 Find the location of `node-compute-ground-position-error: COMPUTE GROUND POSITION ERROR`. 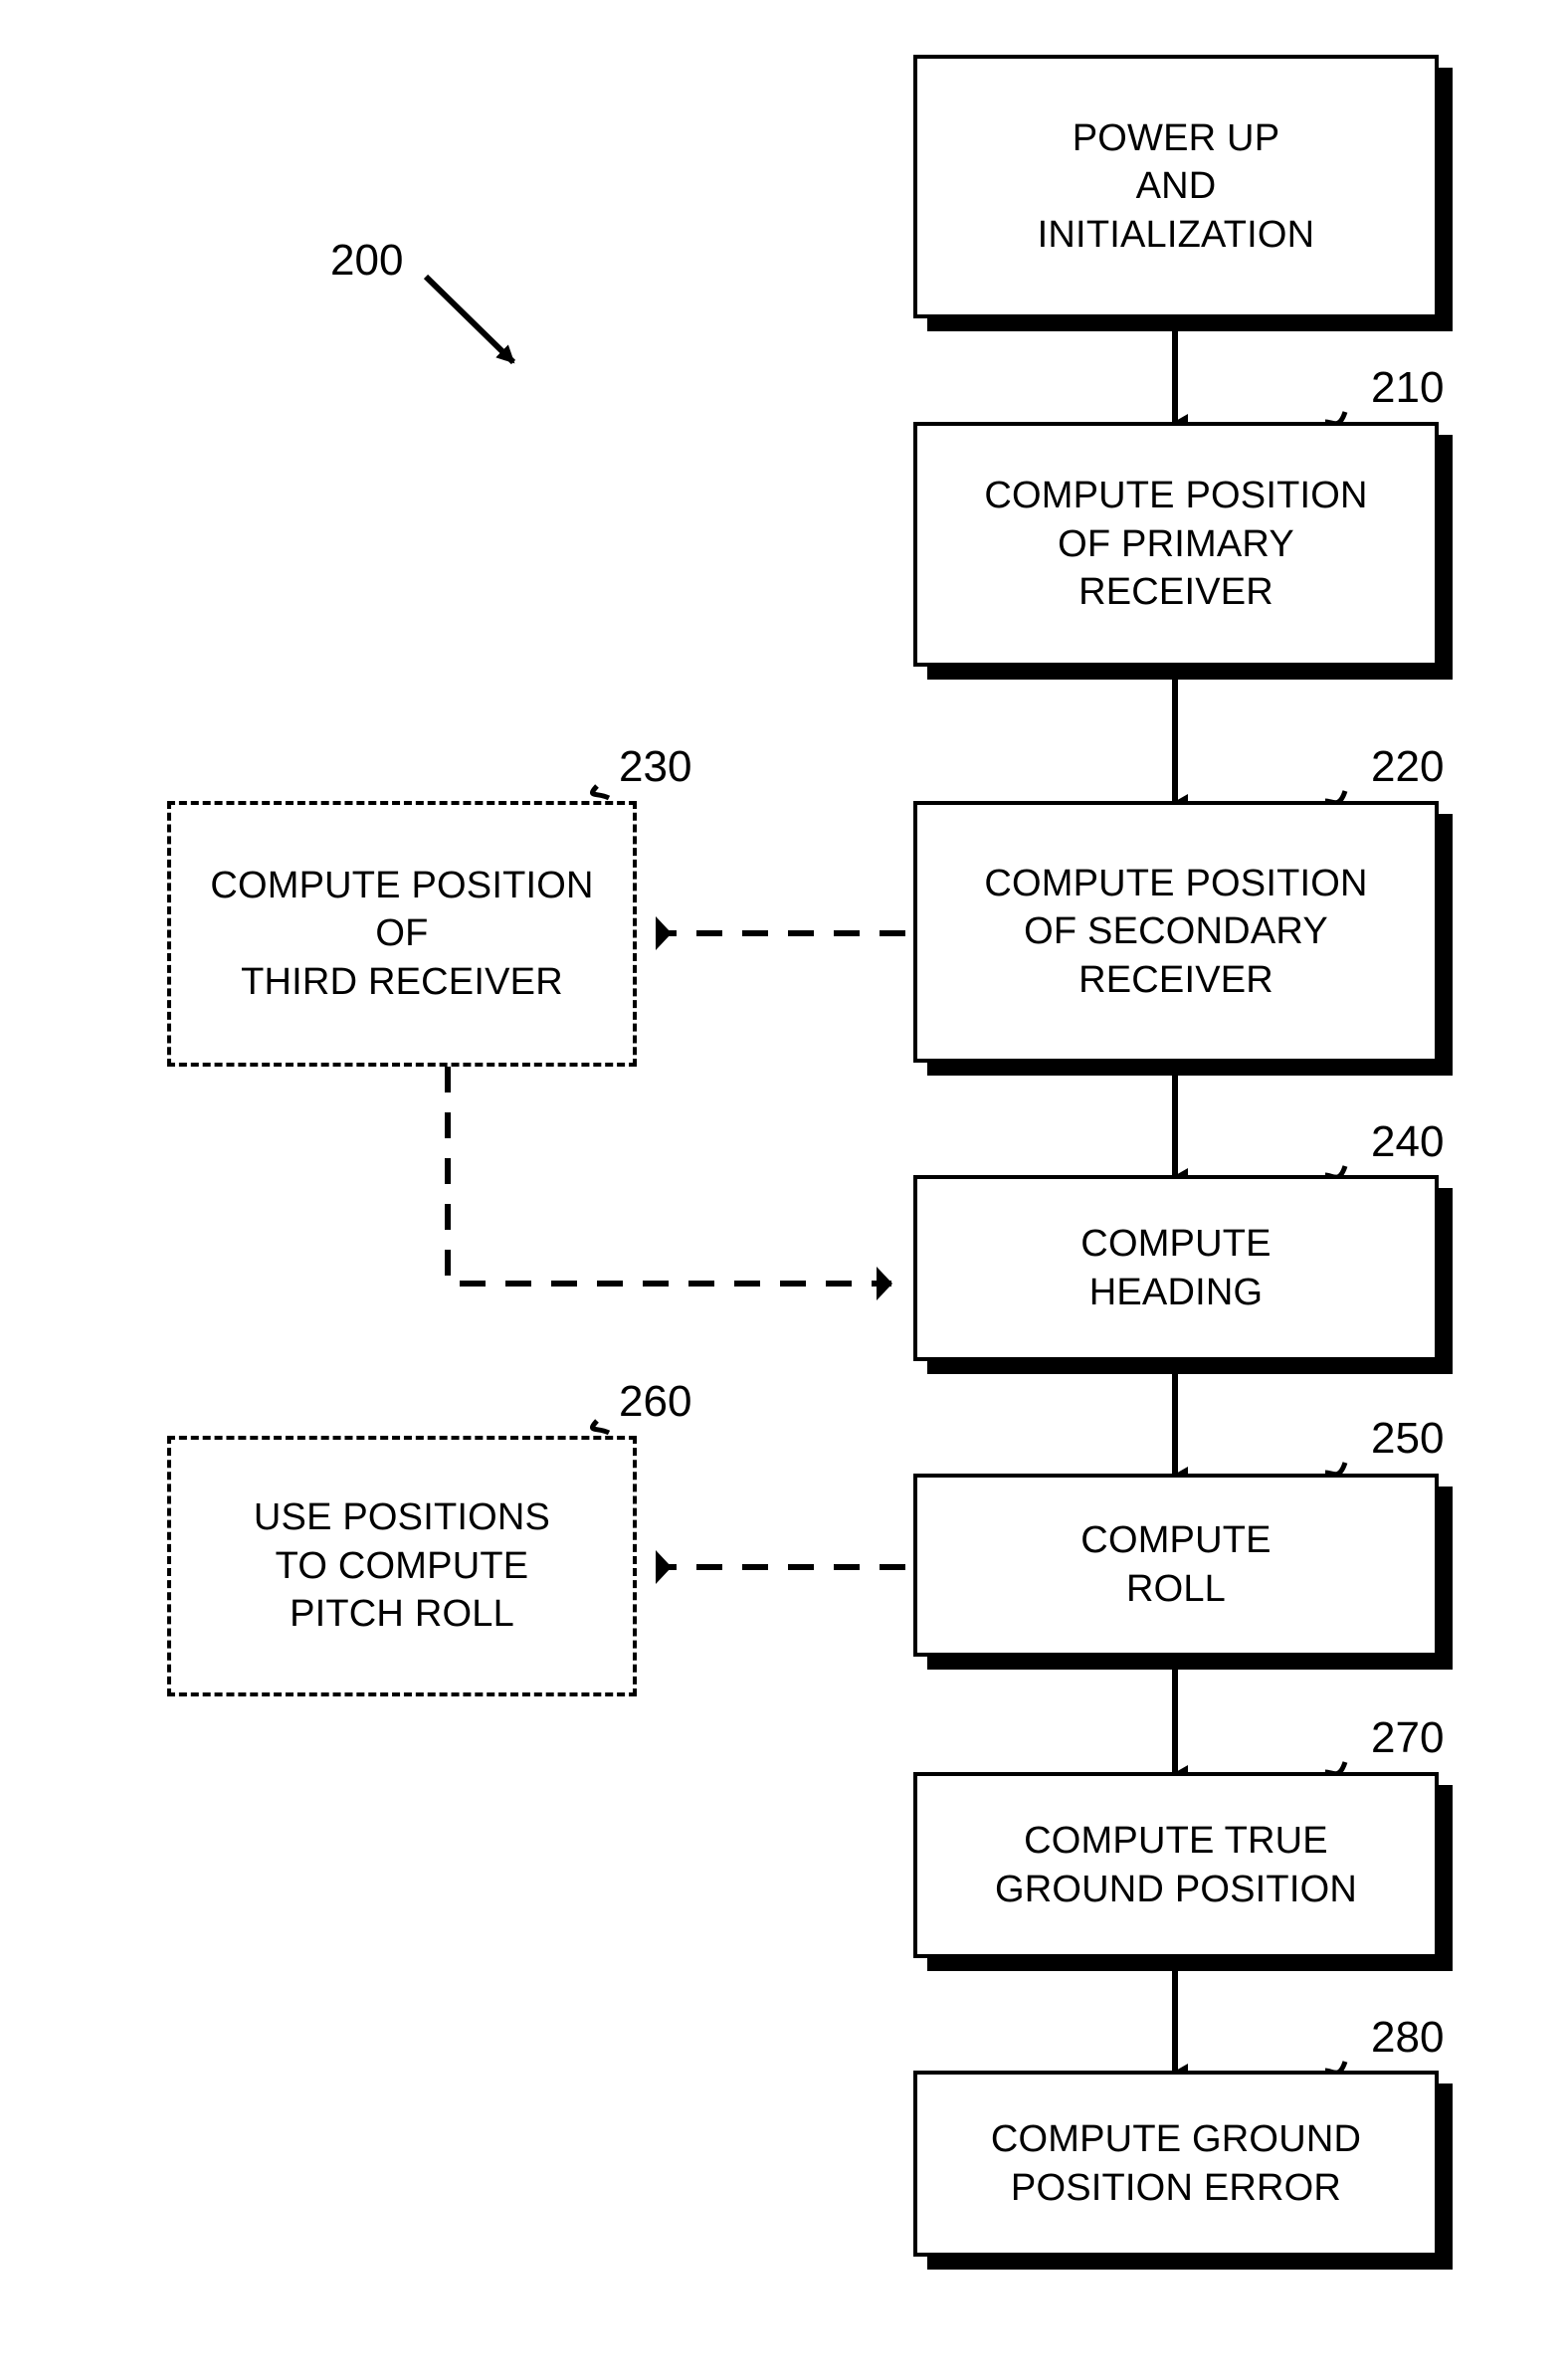

node-compute-ground-position-error: COMPUTE GROUND POSITION ERROR is located at coordinates (1176, 2164).